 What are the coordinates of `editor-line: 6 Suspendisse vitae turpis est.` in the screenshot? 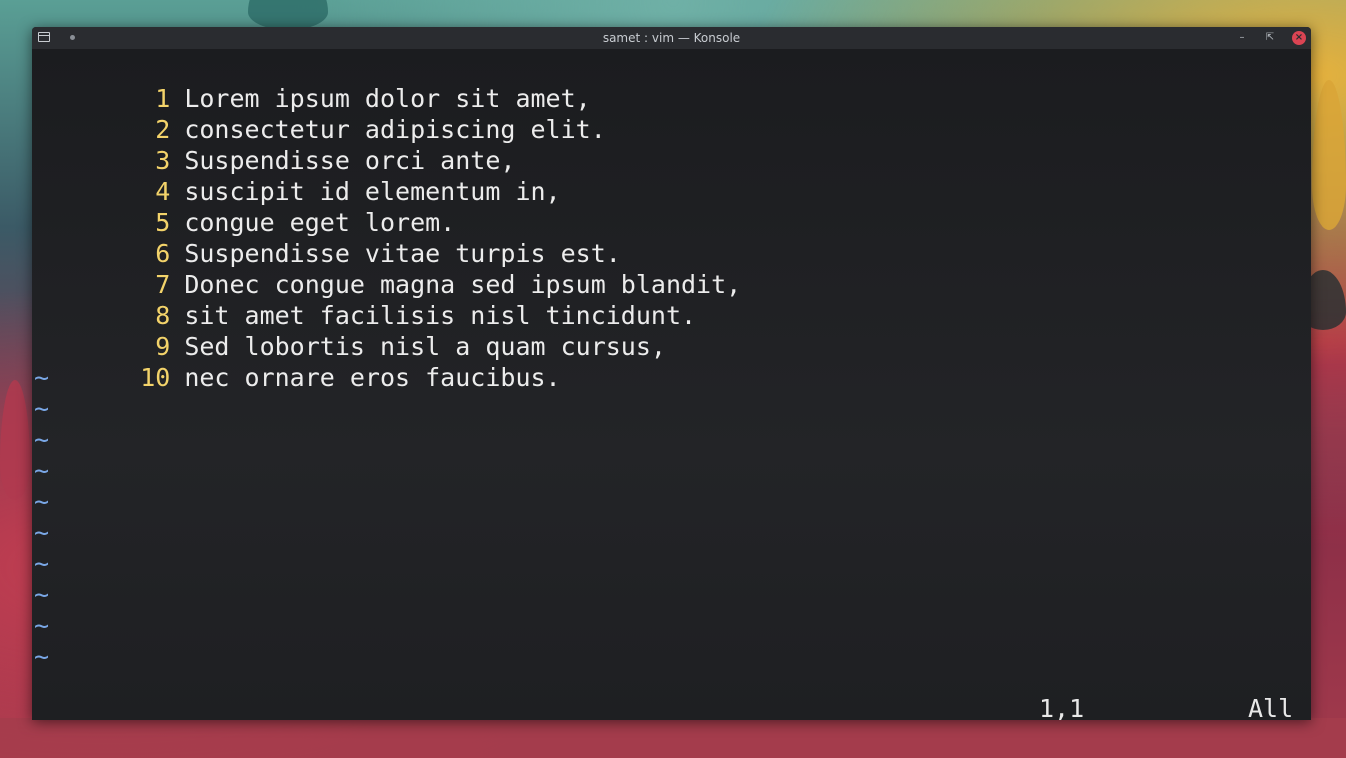 It's located at (326, 237).